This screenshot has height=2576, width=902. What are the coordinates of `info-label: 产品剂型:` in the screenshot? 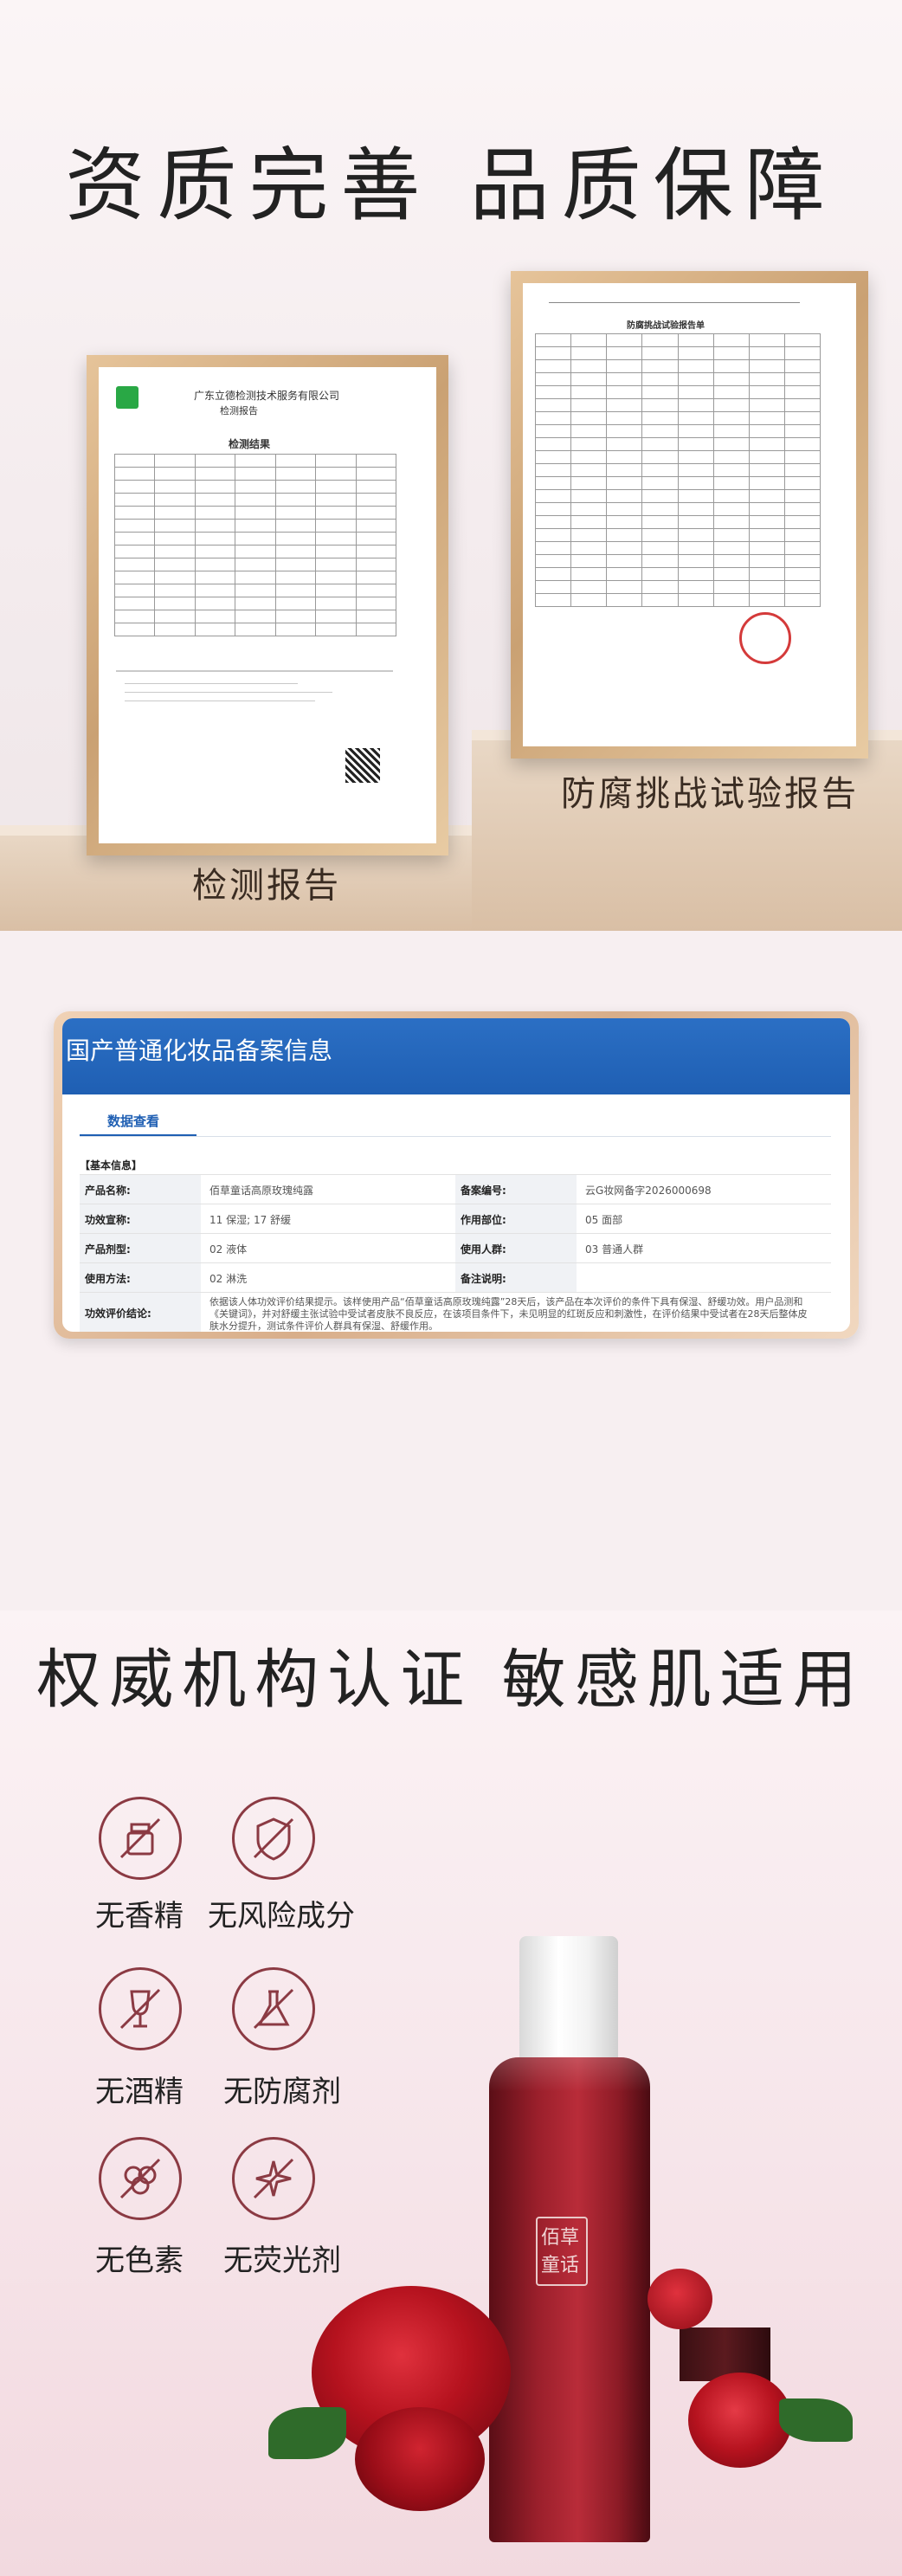 It's located at (140, 1248).